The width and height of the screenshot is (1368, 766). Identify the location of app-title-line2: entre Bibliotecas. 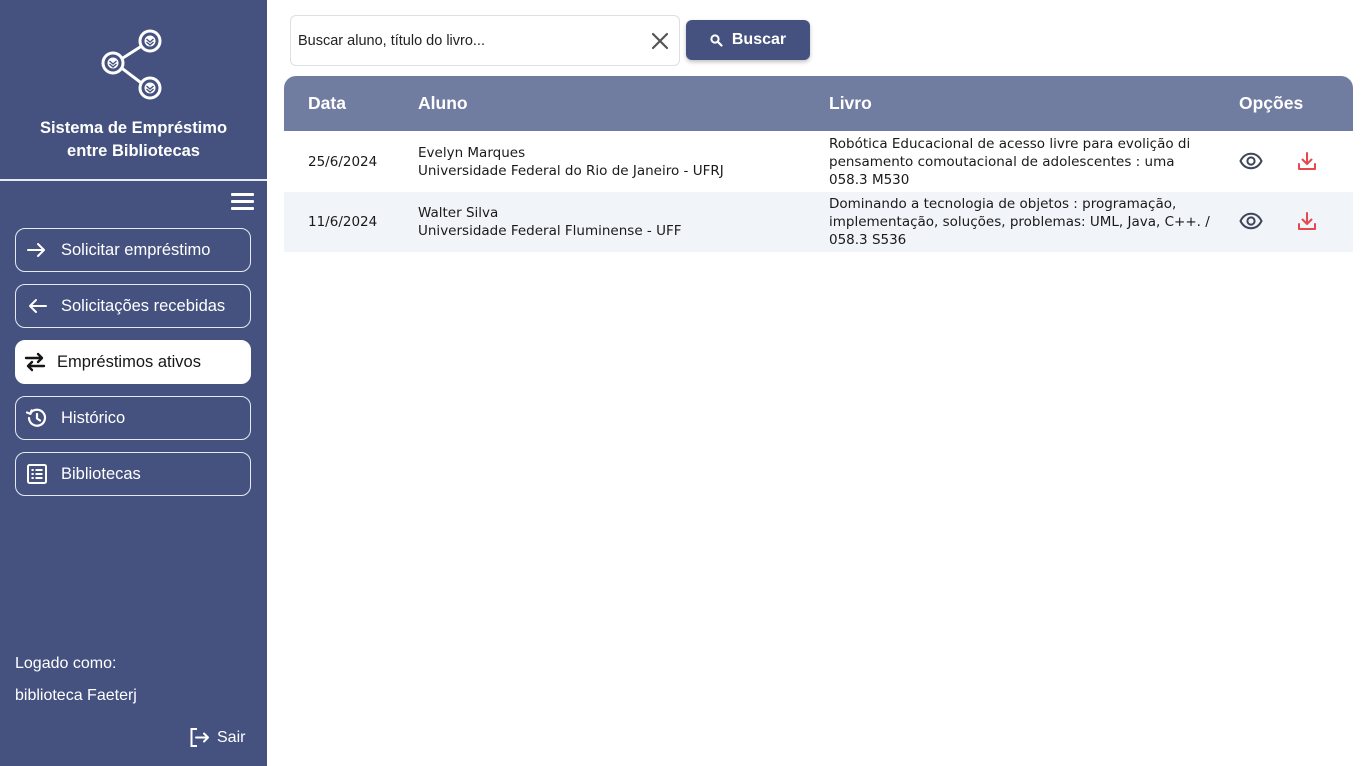
(133, 151).